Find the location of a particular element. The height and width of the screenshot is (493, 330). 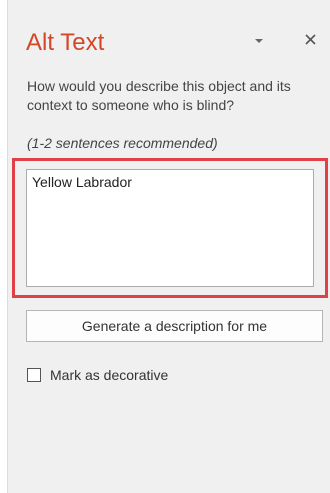

close-icon is located at coordinates (310, 39).